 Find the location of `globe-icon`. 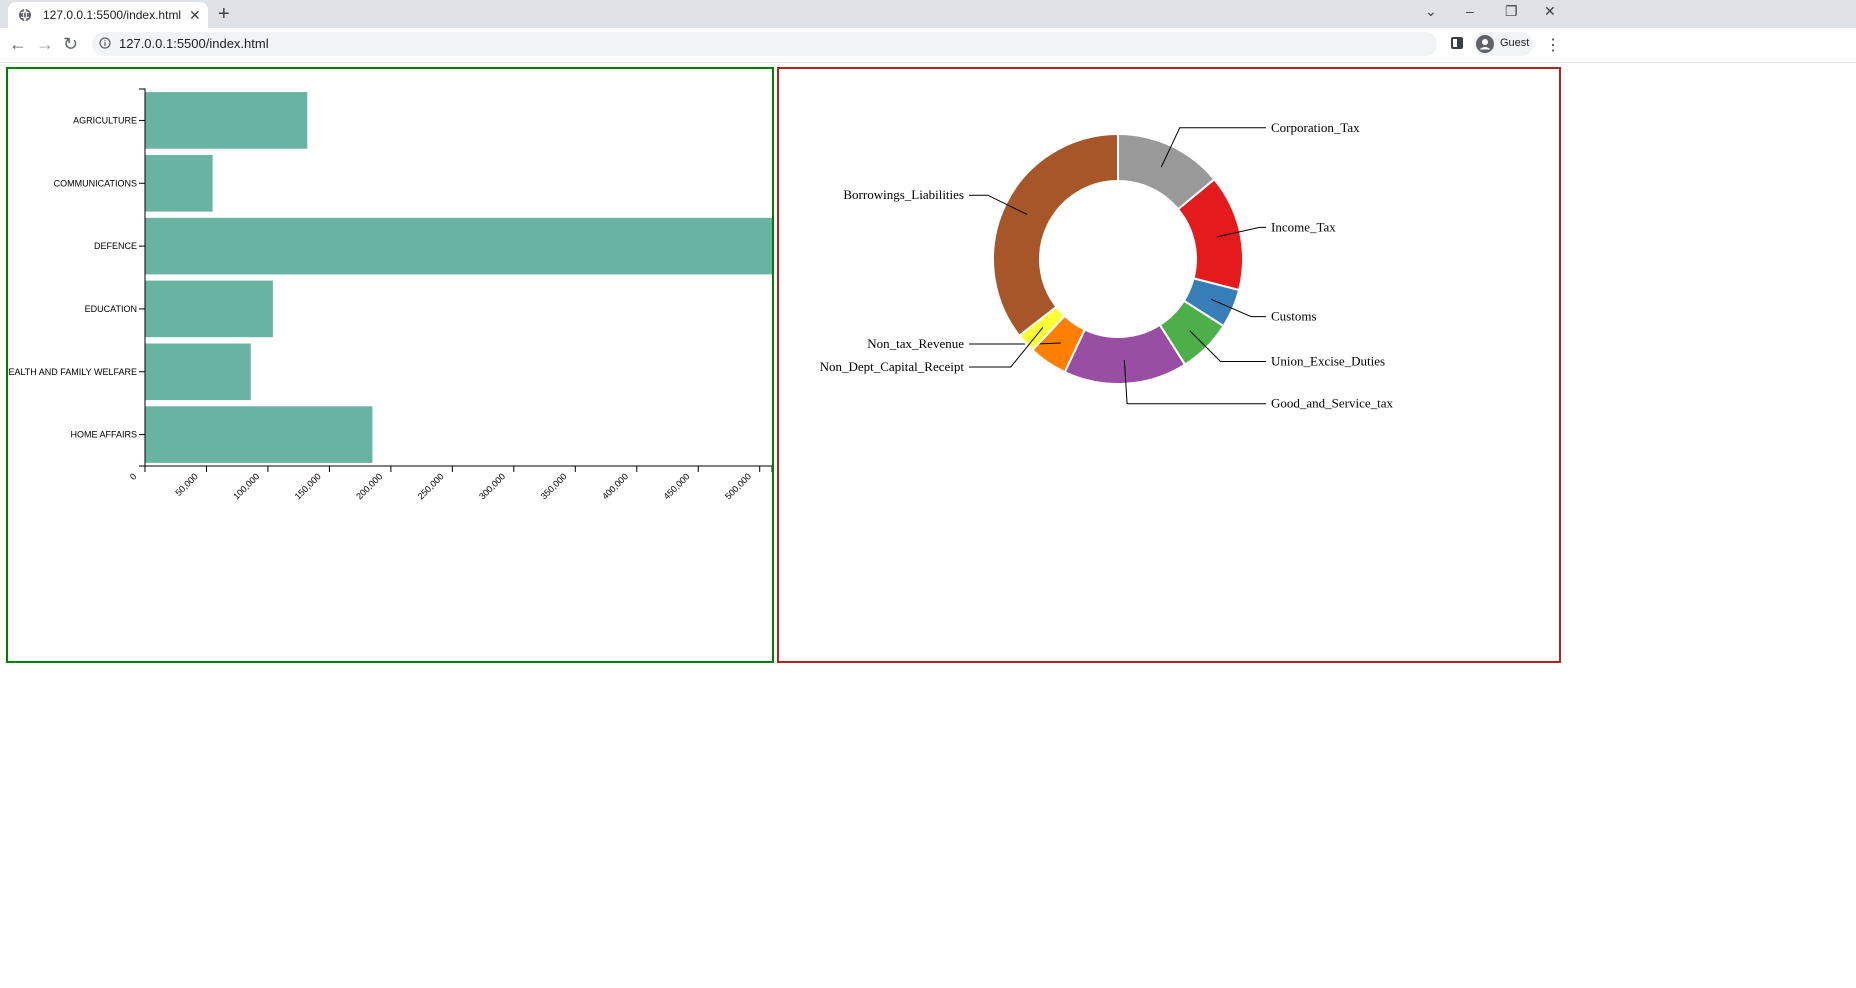

globe-icon is located at coordinates (25, 15).